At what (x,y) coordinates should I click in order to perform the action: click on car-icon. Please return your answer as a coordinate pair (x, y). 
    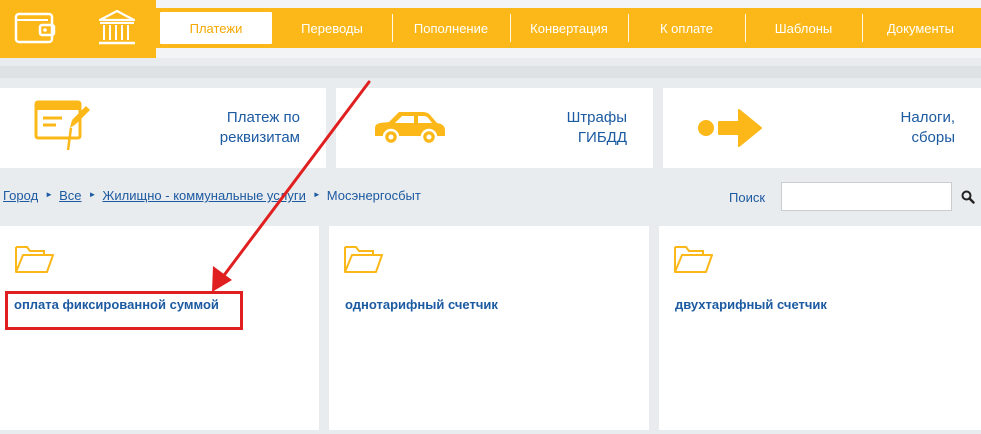
    Looking at the image, I should click on (410, 128).